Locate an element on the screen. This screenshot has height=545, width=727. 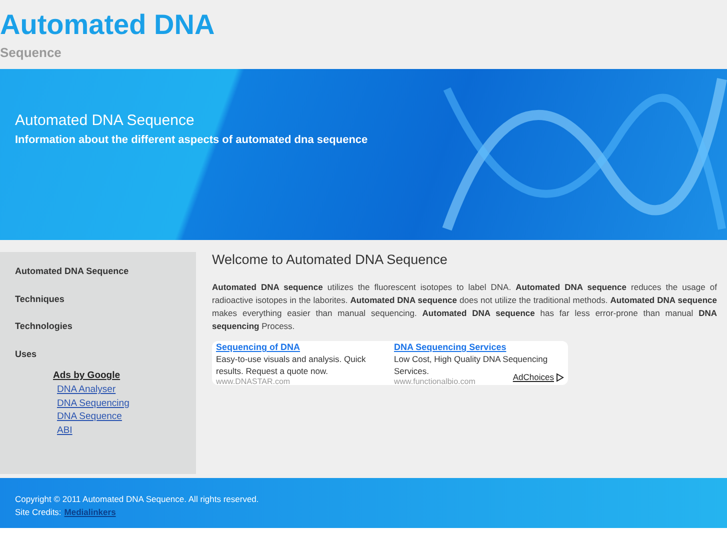
credits-link: Medialinkers is located at coordinates (90, 512).